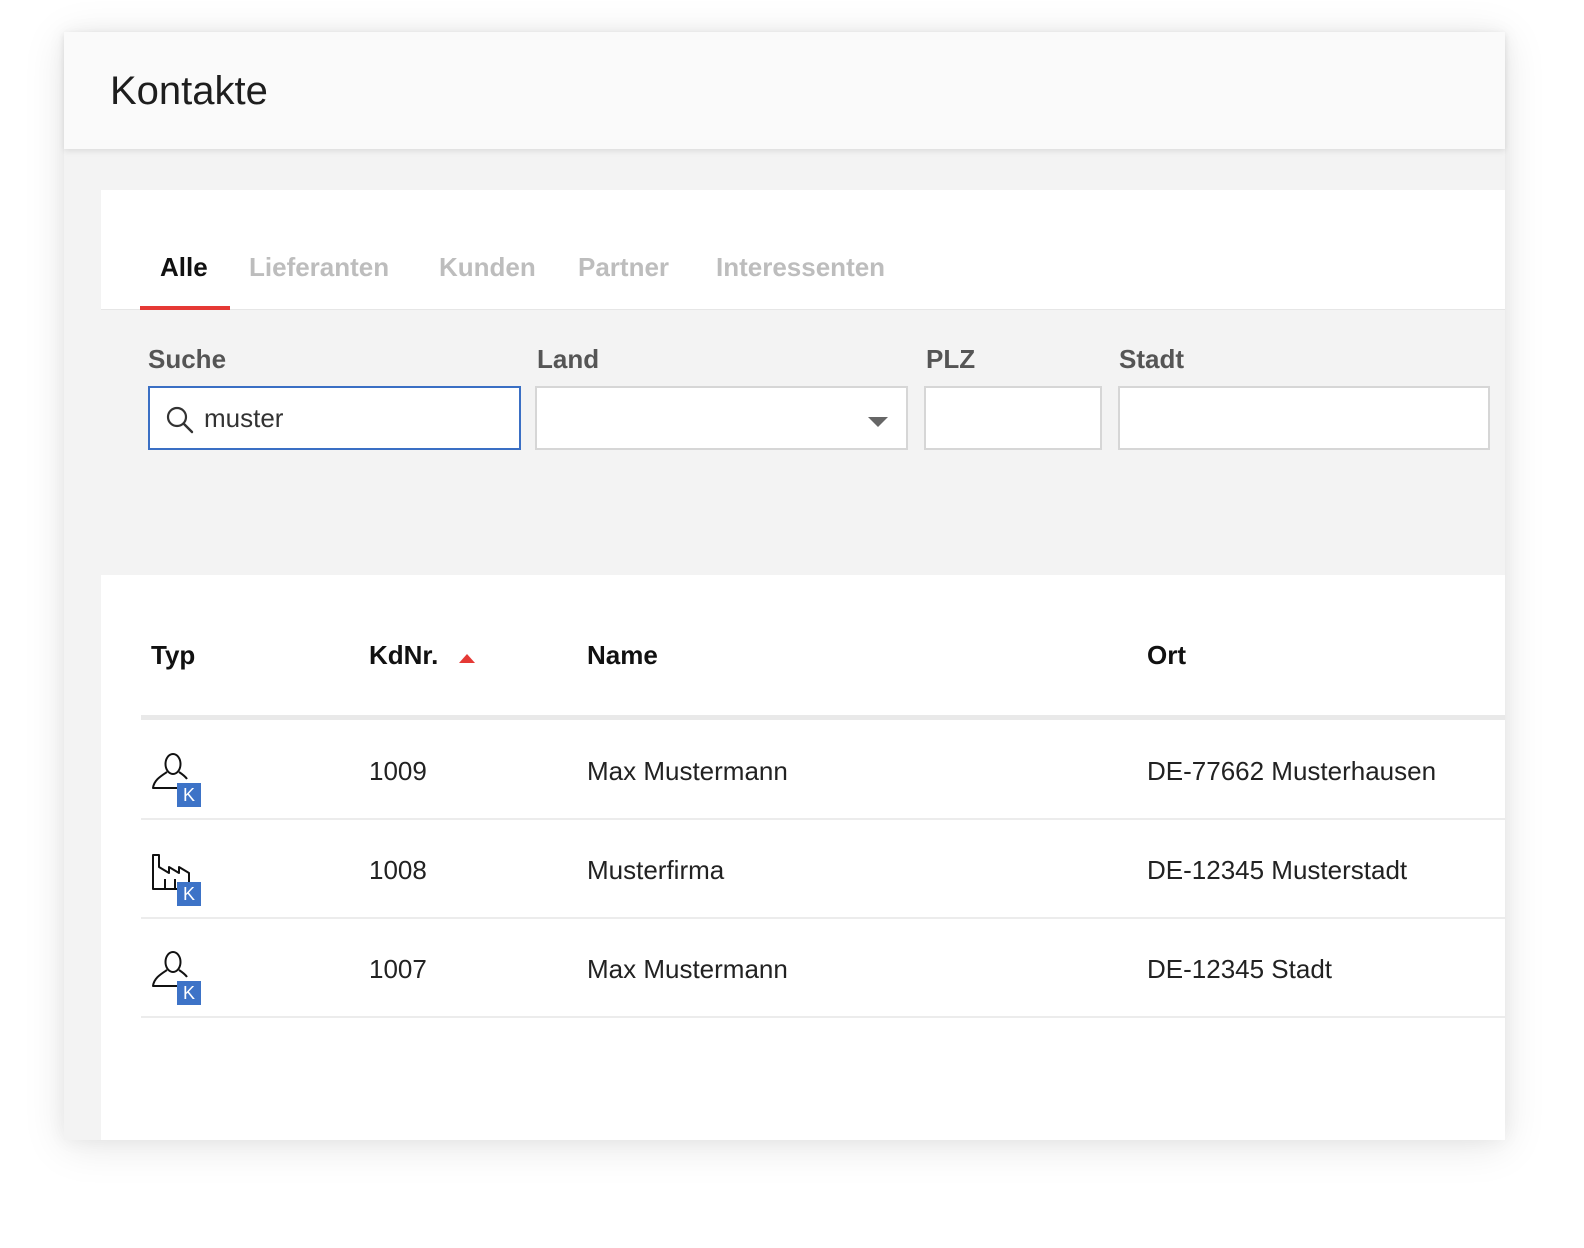 This screenshot has height=1248, width=1584. I want to click on search-label: Suche, so click(187, 359).